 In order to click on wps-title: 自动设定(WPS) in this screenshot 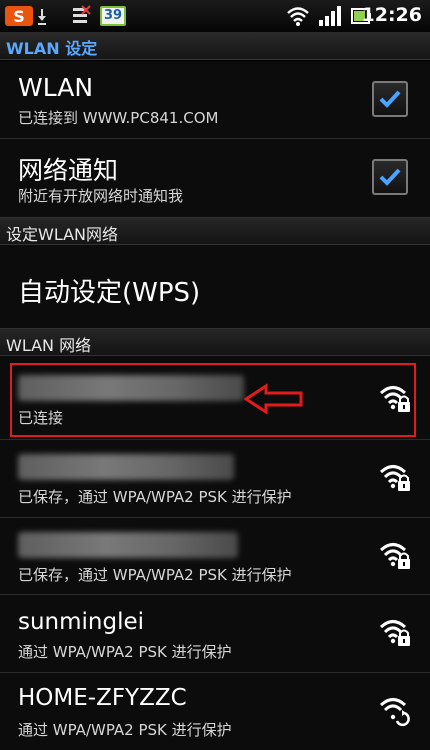, I will do `click(109, 293)`.